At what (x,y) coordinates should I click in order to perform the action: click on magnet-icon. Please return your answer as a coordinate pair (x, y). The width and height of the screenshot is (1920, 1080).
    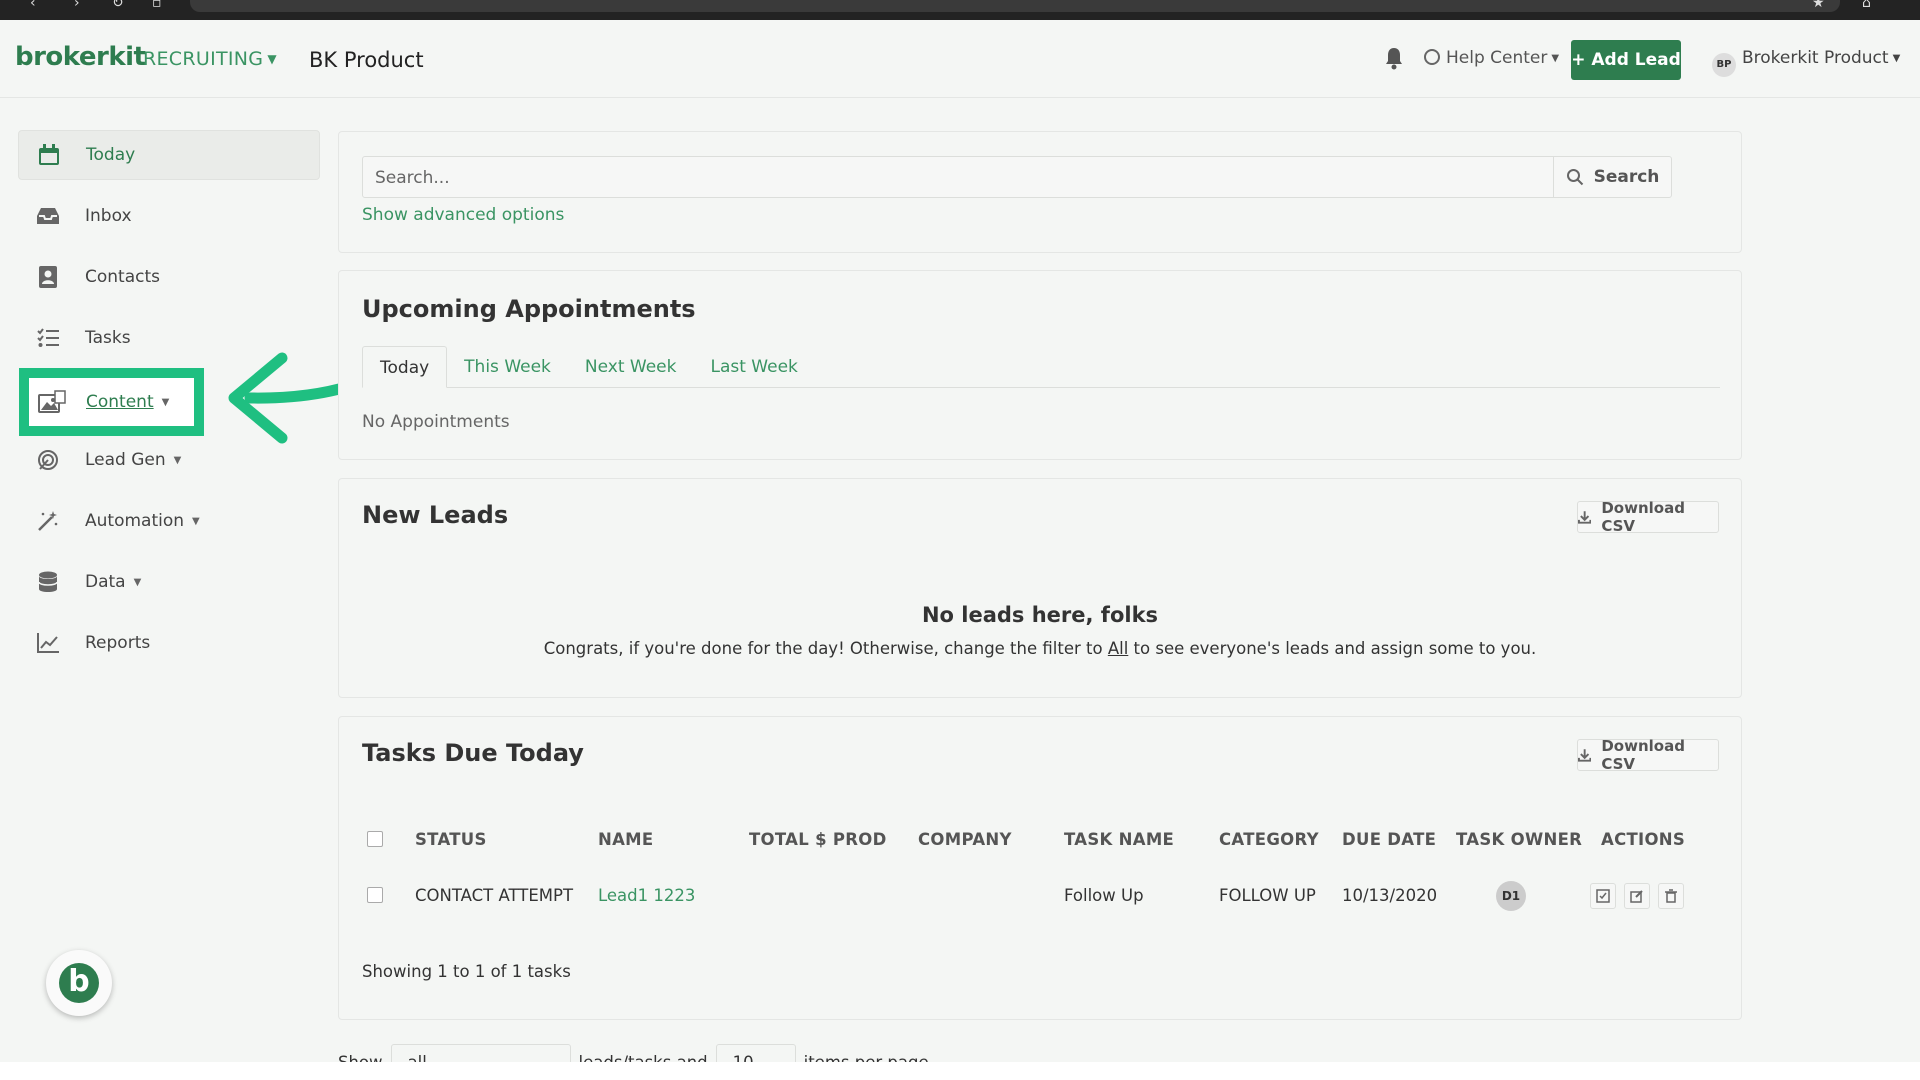
    Looking at the image, I should click on (48, 460).